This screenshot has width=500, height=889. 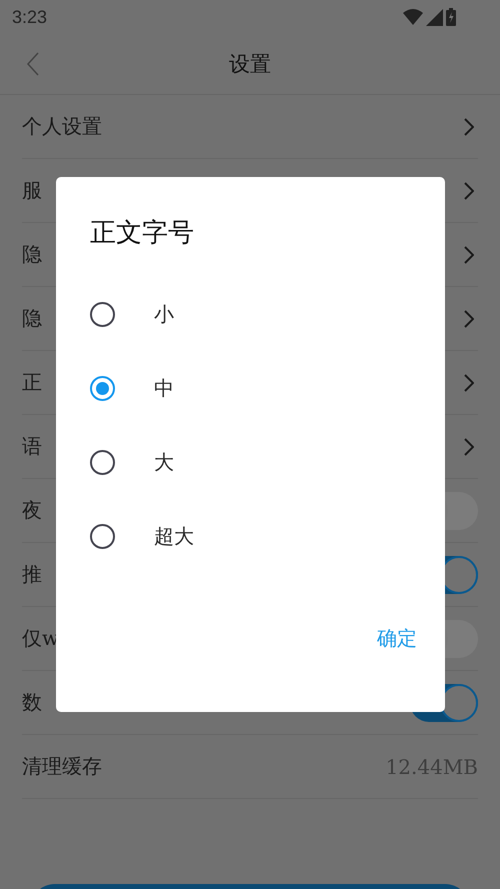 What do you see at coordinates (32, 510) in the screenshot?
I see `setting-label: 夜` at bounding box center [32, 510].